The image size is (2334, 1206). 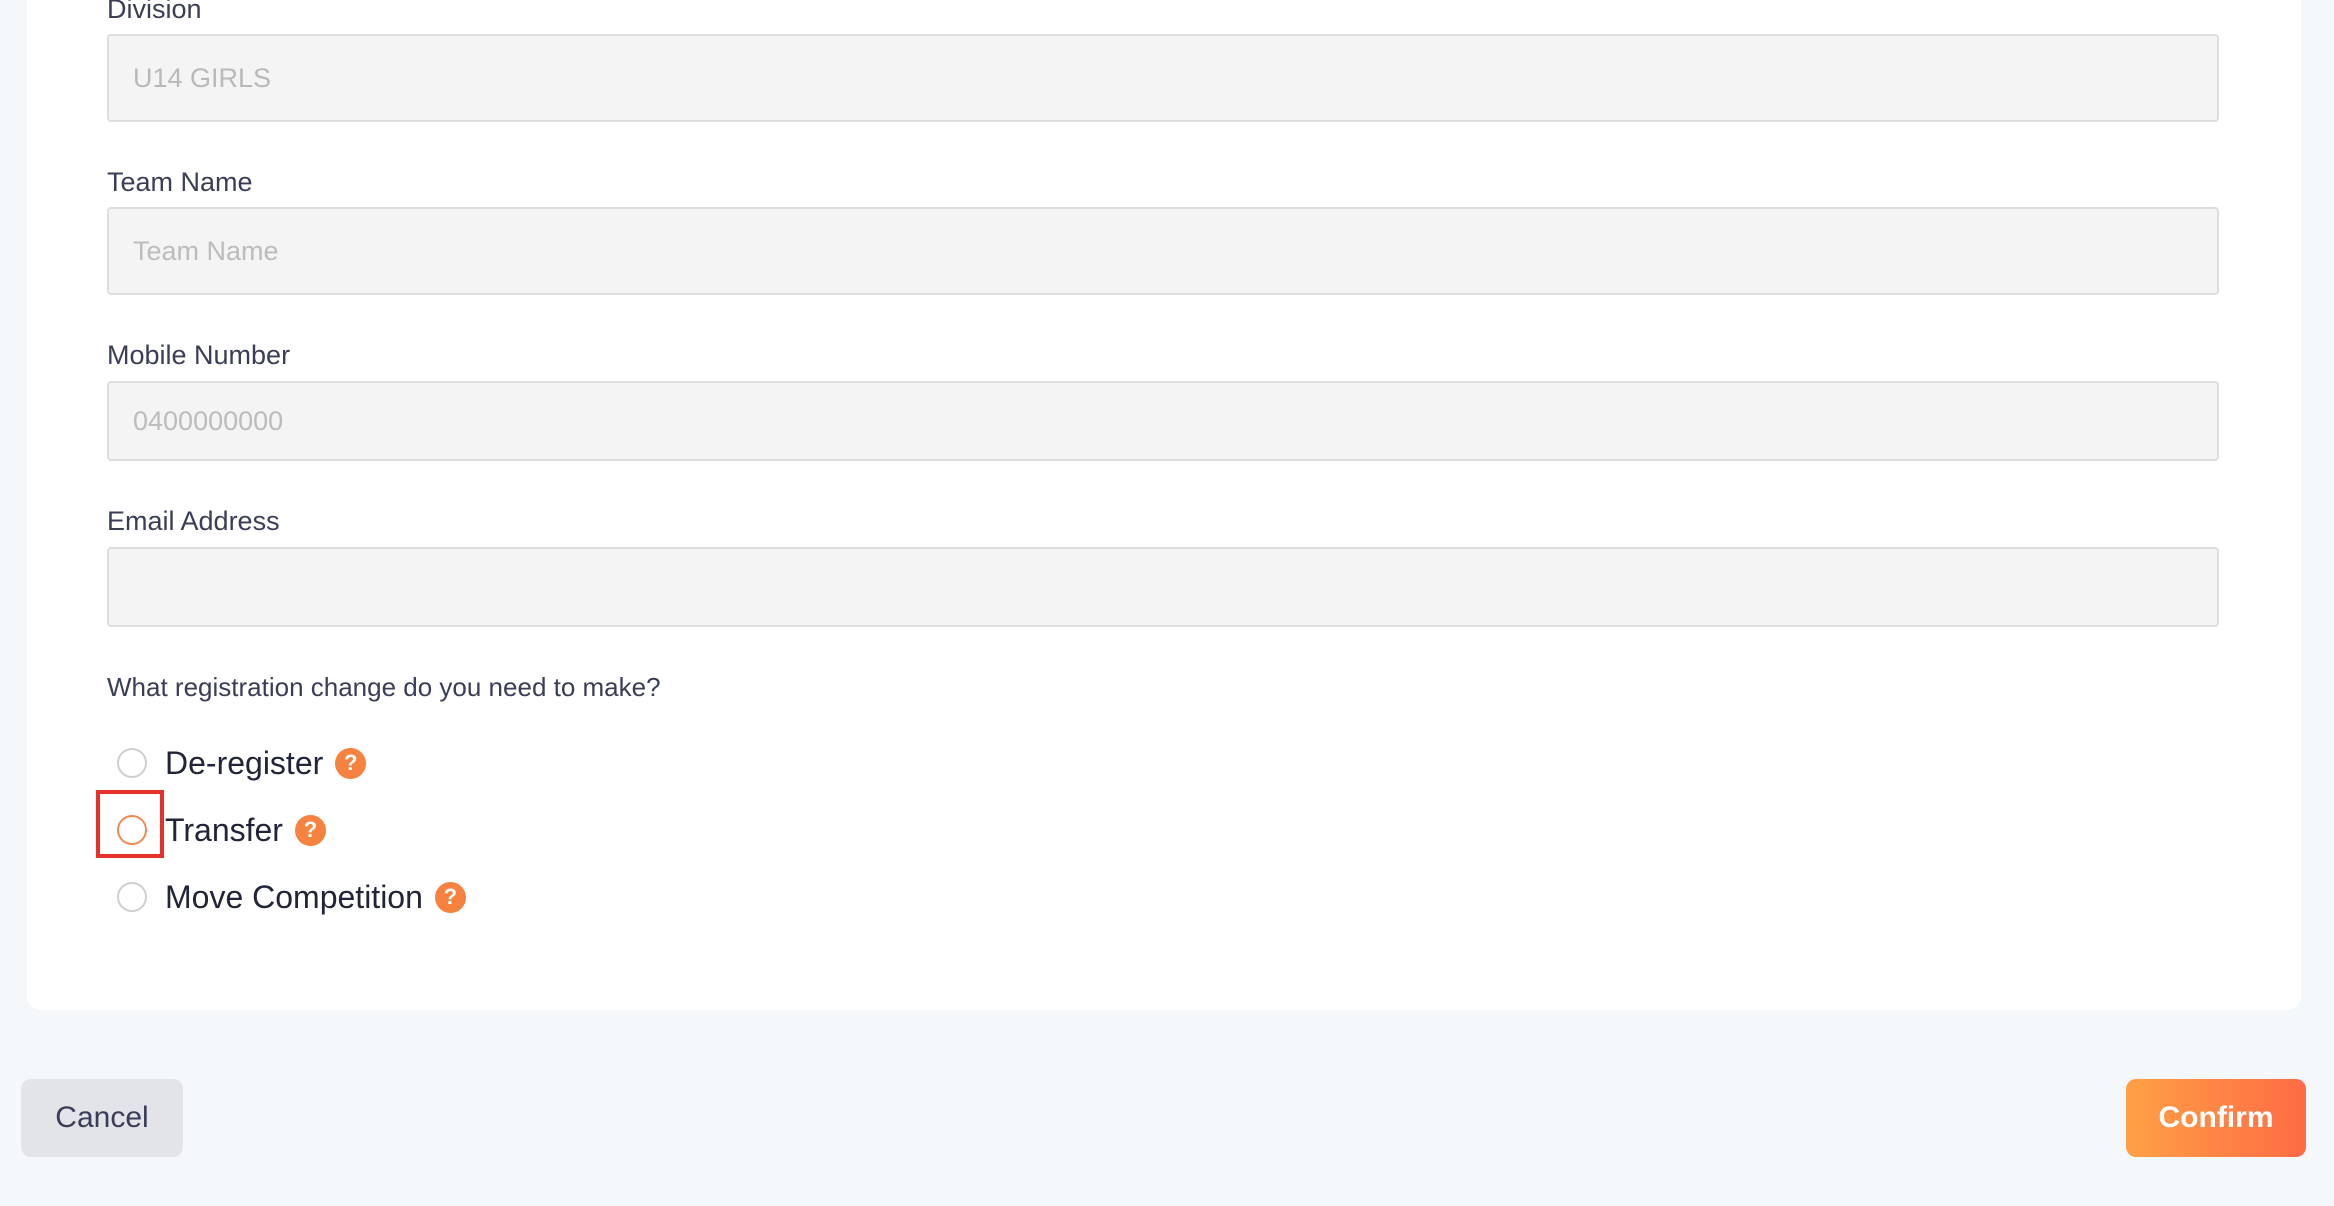 I want to click on division-input, so click(x=1163, y=78).